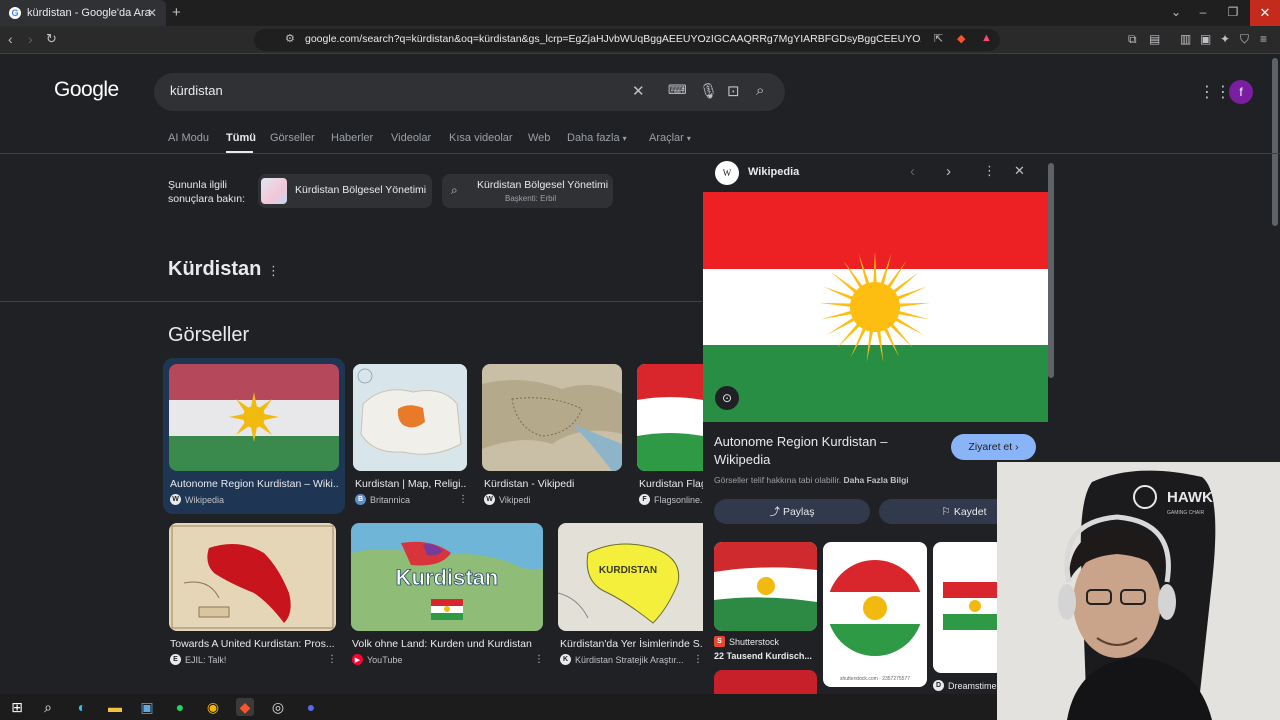 The image size is (1280, 720). Describe the element at coordinates (912, 171) in the screenshot. I see `previous-icon: ‹` at that location.